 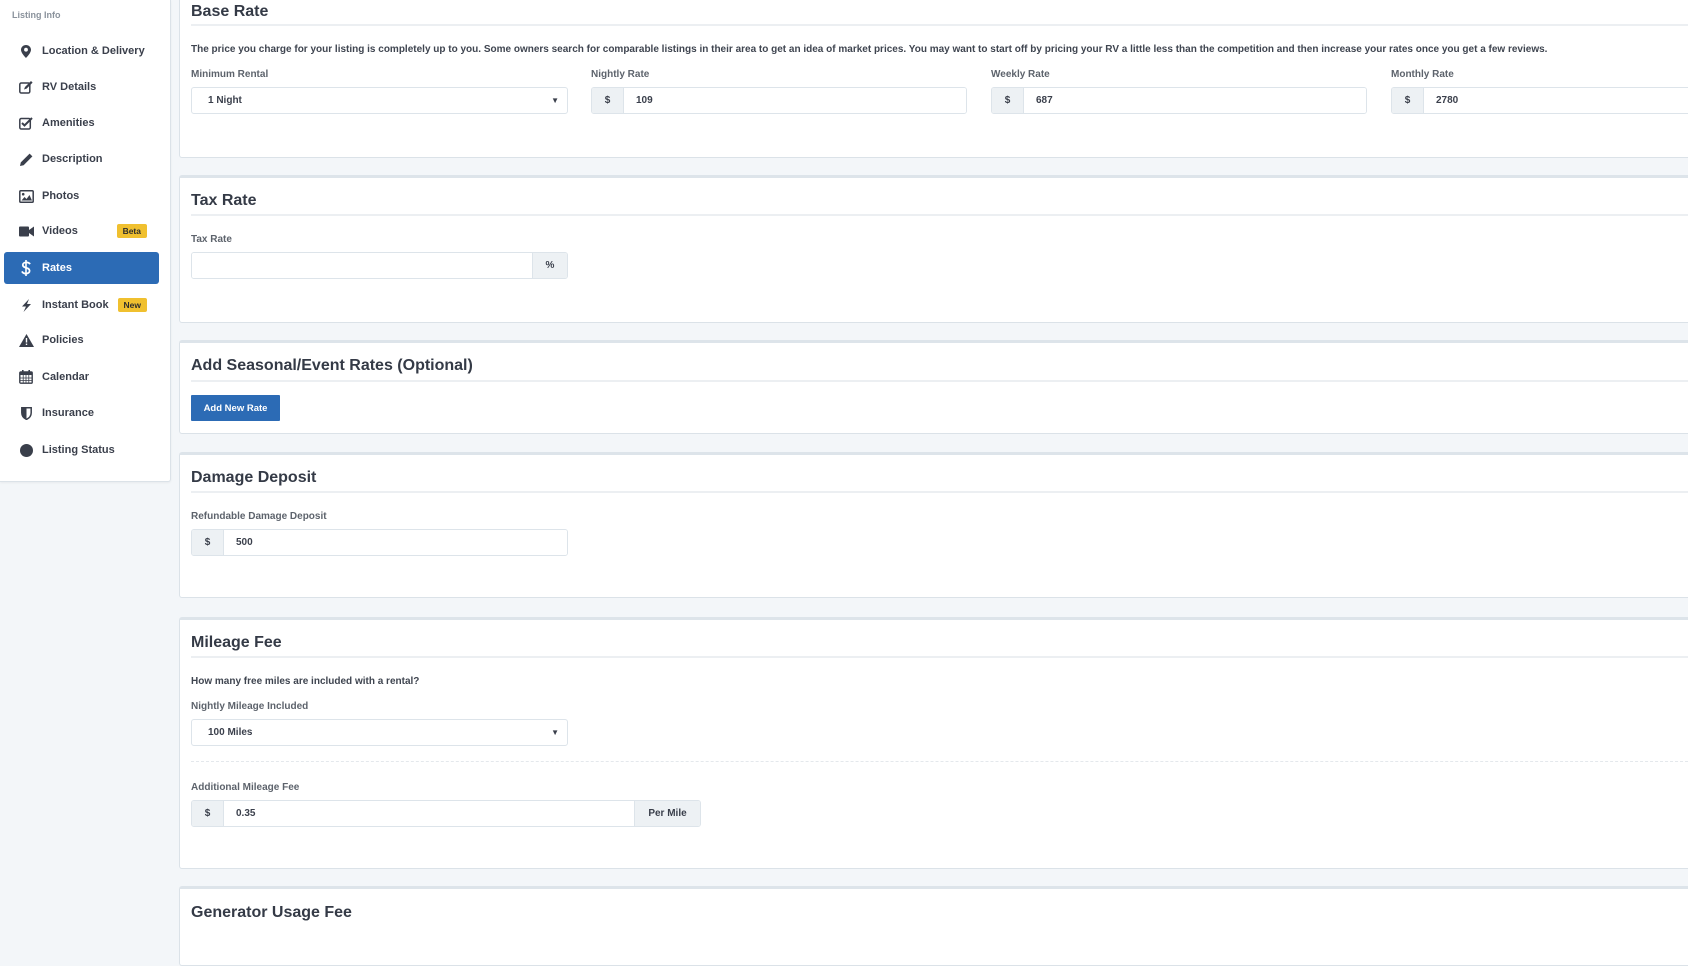 I want to click on circle-icon, so click(x=26, y=450).